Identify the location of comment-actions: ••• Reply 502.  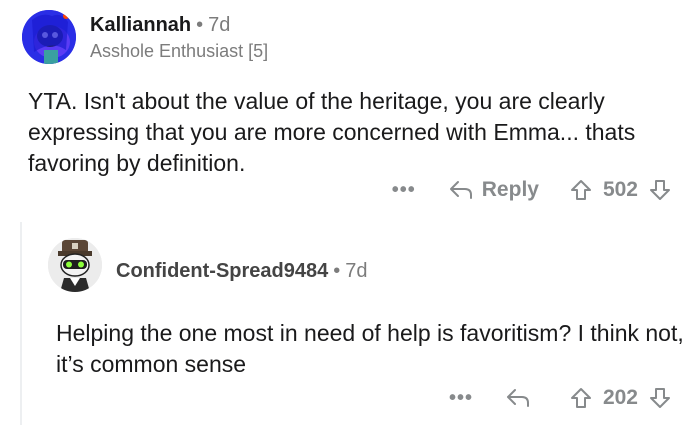
(532, 190).